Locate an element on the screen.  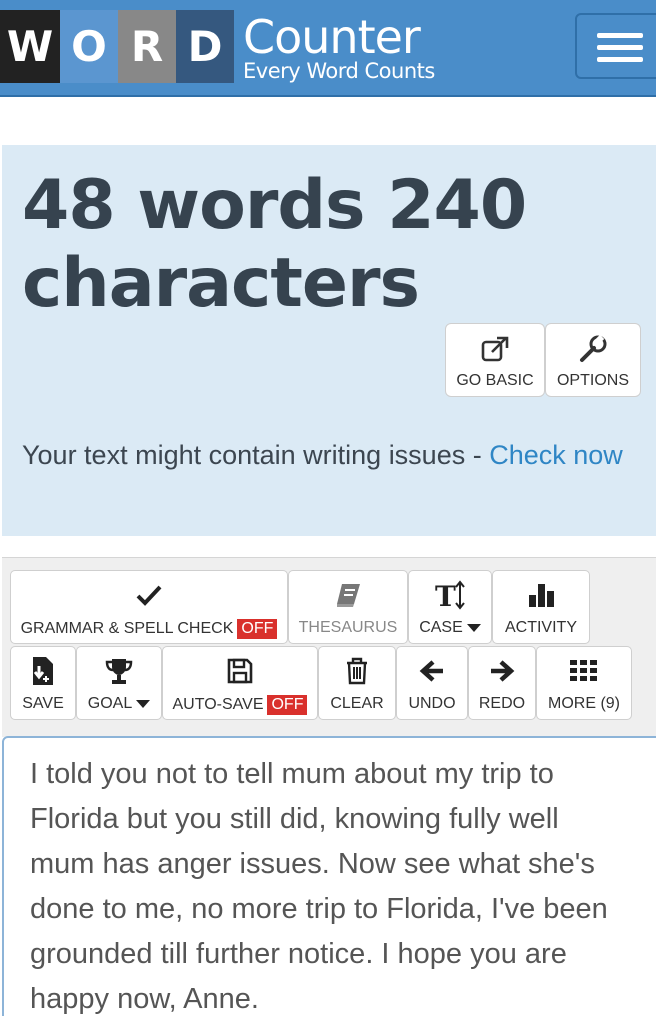
external-link-icon is located at coordinates (495, 349).